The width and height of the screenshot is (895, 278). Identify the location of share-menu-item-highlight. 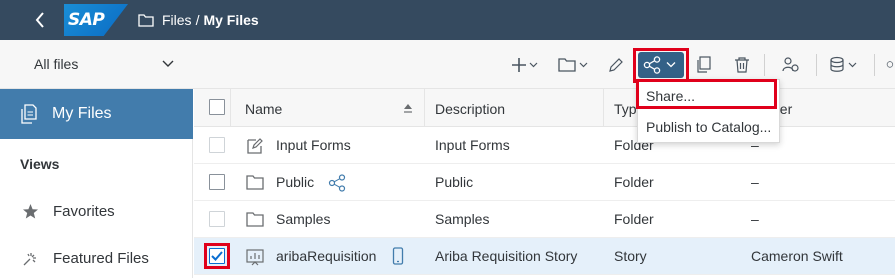
(706, 94).